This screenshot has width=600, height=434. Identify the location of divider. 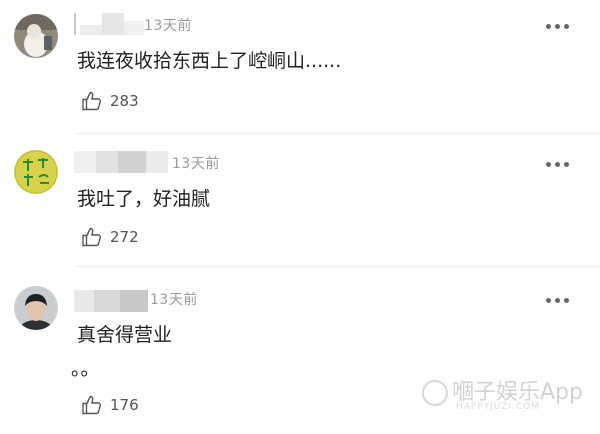
(337, 266).